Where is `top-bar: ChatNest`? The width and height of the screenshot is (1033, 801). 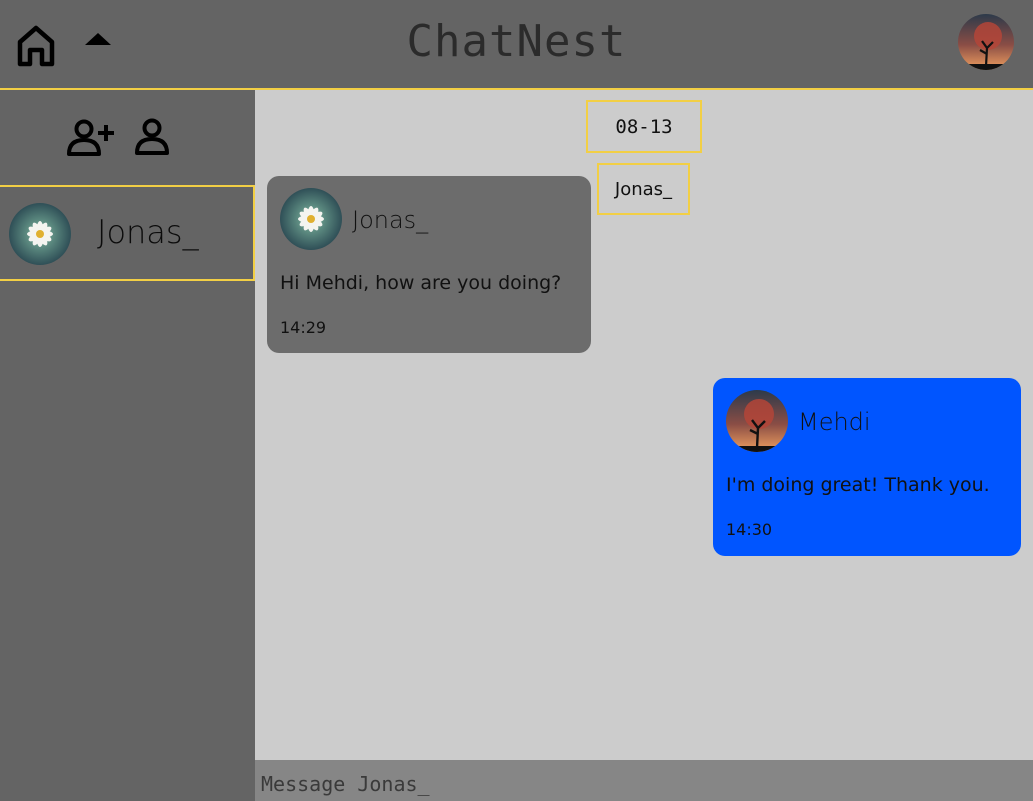
top-bar: ChatNest is located at coordinates (516, 45).